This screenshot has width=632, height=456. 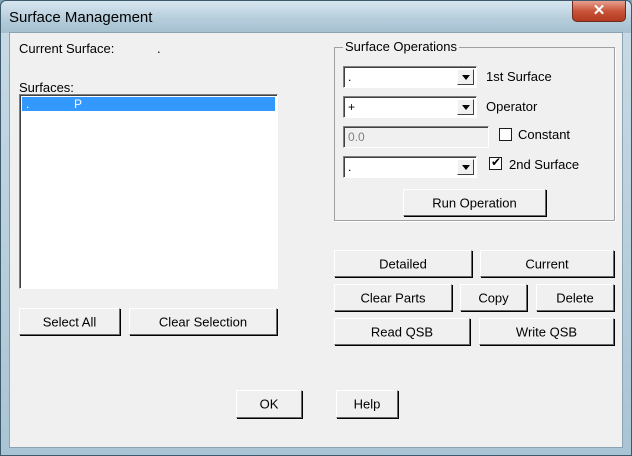 I want to click on current-label: Current, so click(x=547, y=263).